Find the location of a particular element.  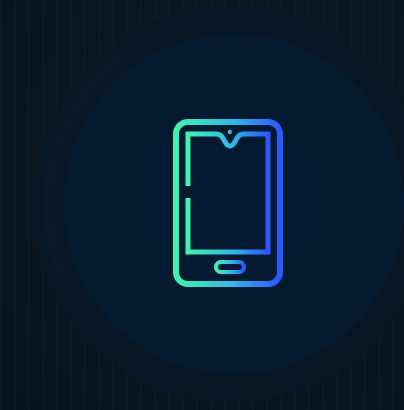

smartphone-icon-svg is located at coordinates (228, 203).